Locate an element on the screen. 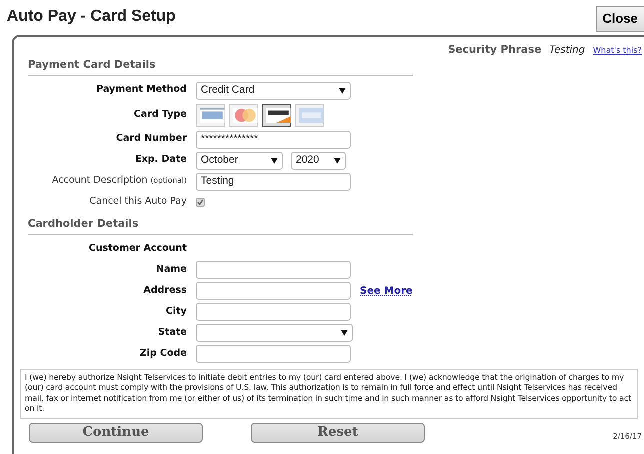 The height and width of the screenshot is (454, 644). month-dropdown: October is located at coordinates (239, 161).